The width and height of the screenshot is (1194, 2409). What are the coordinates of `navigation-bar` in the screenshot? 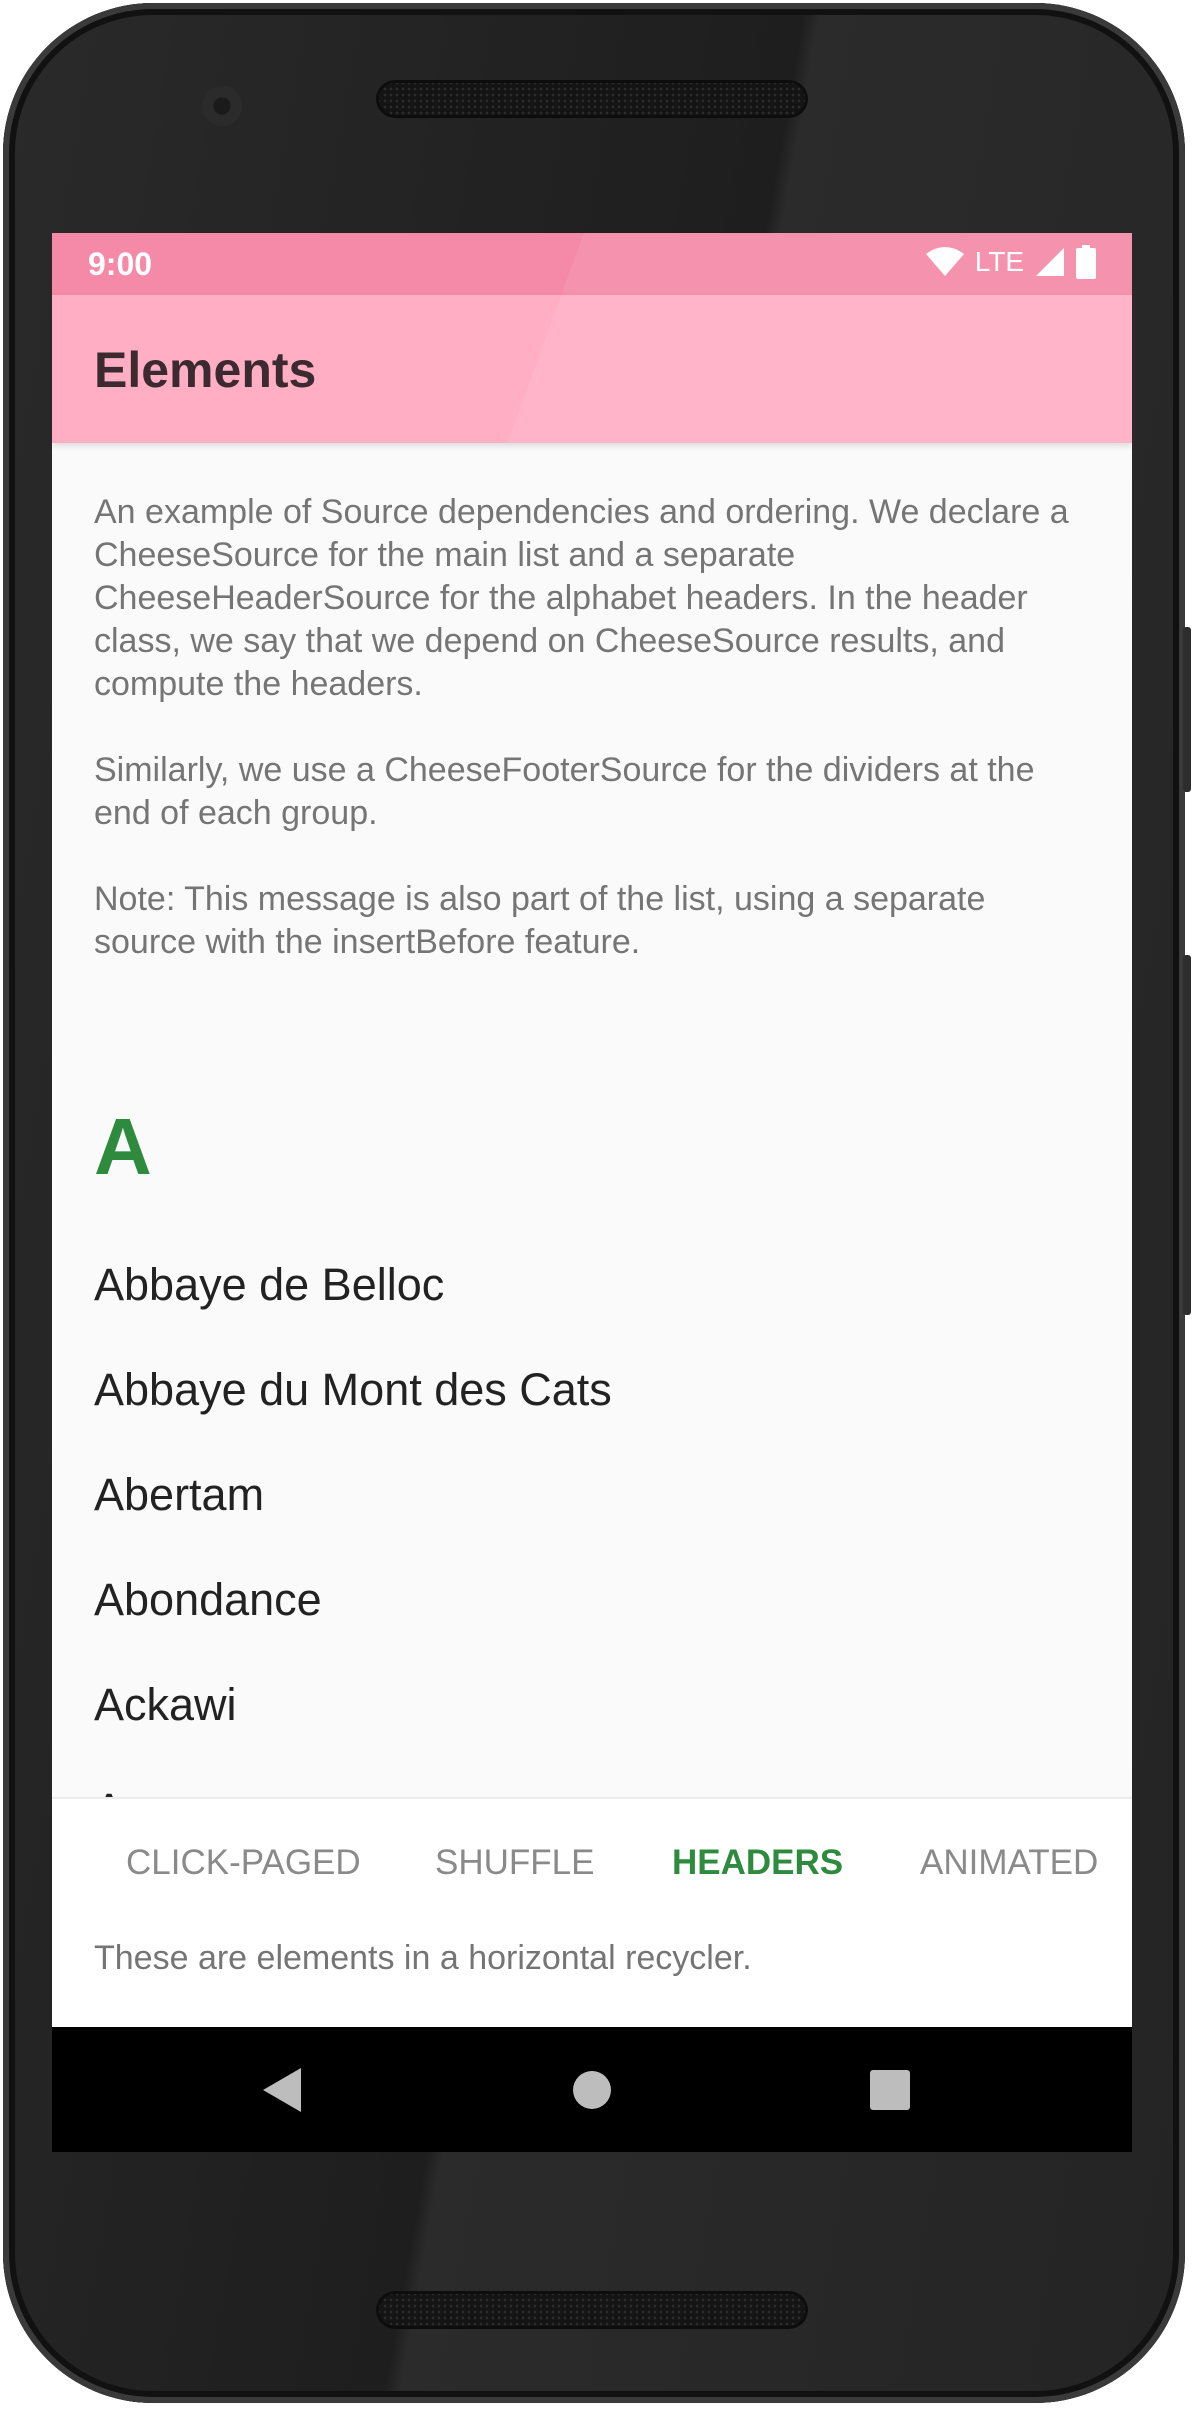 It's located at (592, 2089).